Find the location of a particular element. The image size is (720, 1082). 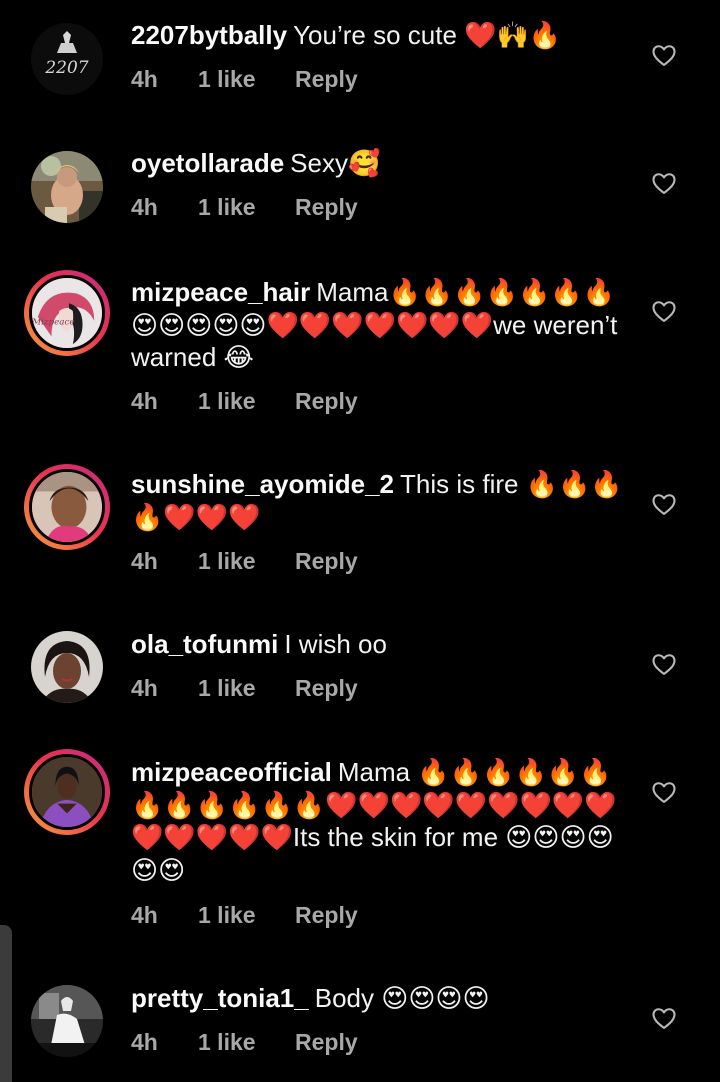

comment-username: mizpeace_hair is located at coordinates (220, 292).